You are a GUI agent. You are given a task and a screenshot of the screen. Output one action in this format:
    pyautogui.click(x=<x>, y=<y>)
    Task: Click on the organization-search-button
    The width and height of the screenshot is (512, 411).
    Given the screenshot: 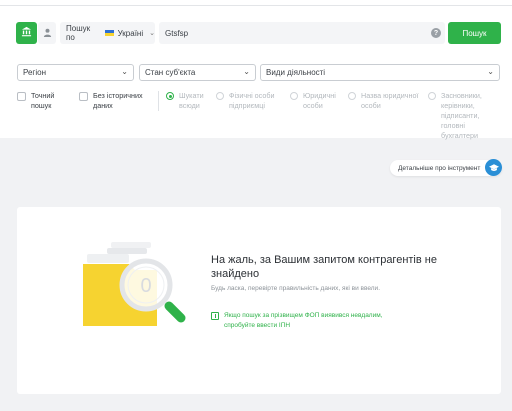 What is the action you would take?
    pyautogui.click(x=26, y=33)
    